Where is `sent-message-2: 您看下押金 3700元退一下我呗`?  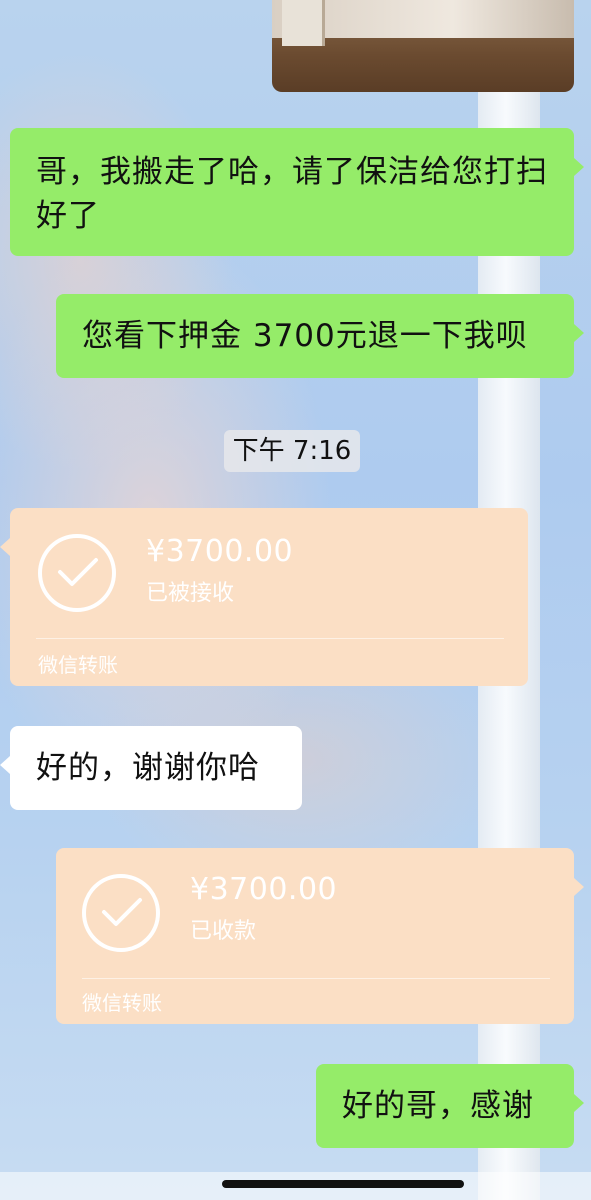
sent-message-2: 您看下押金 3700元退一下我呗 is located at coordinates (320, 336).